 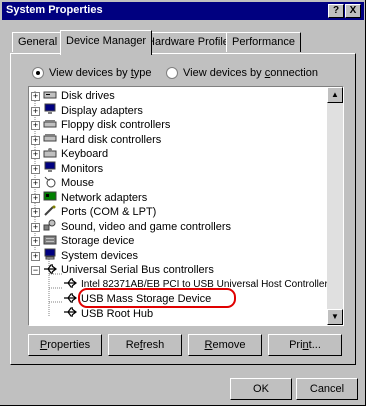 What do you see at coordinates (106, 42) in the screenshot?
I see `tab-device-manager: Device Manager` at bounding box center [106, 42].